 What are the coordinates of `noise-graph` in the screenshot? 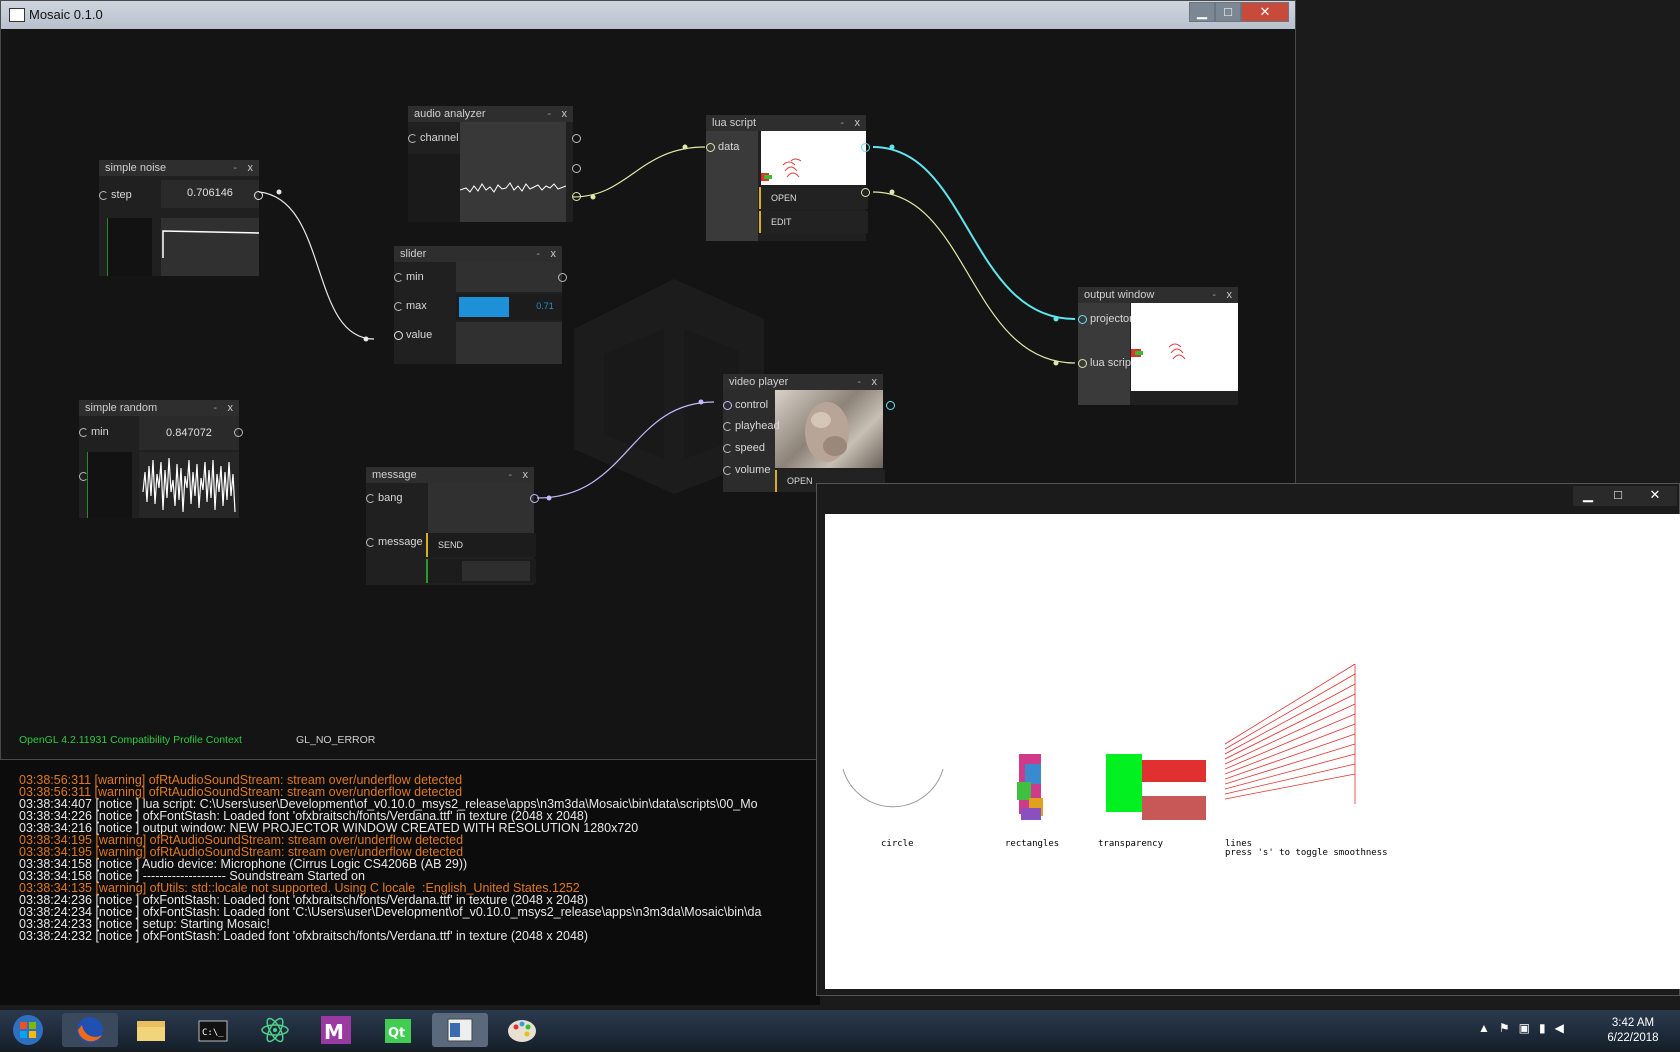 It's located at (210, 247).